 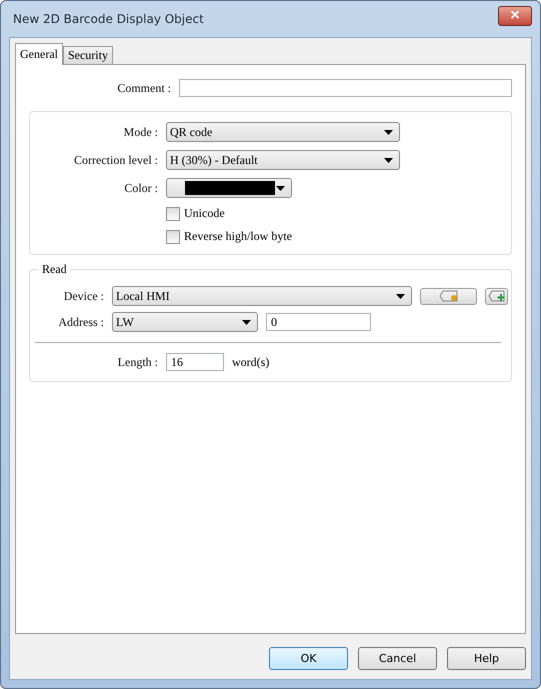 What do you see at coordinates (262, 296) in the screenshot?
I see `device-dropdown: Local HMI` at bounding box center [262, 296].